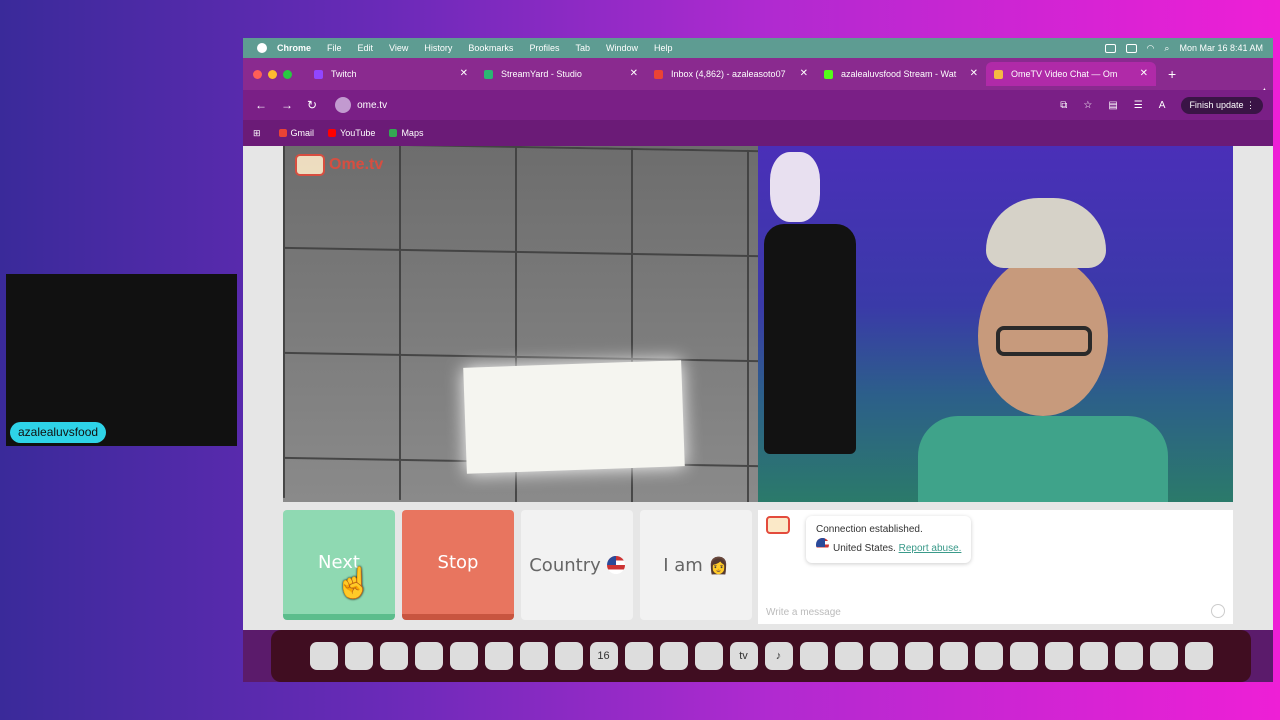  Describe the element at coordinates (358, 656) in the screenshot. I see `launchpad-icon` at that location.